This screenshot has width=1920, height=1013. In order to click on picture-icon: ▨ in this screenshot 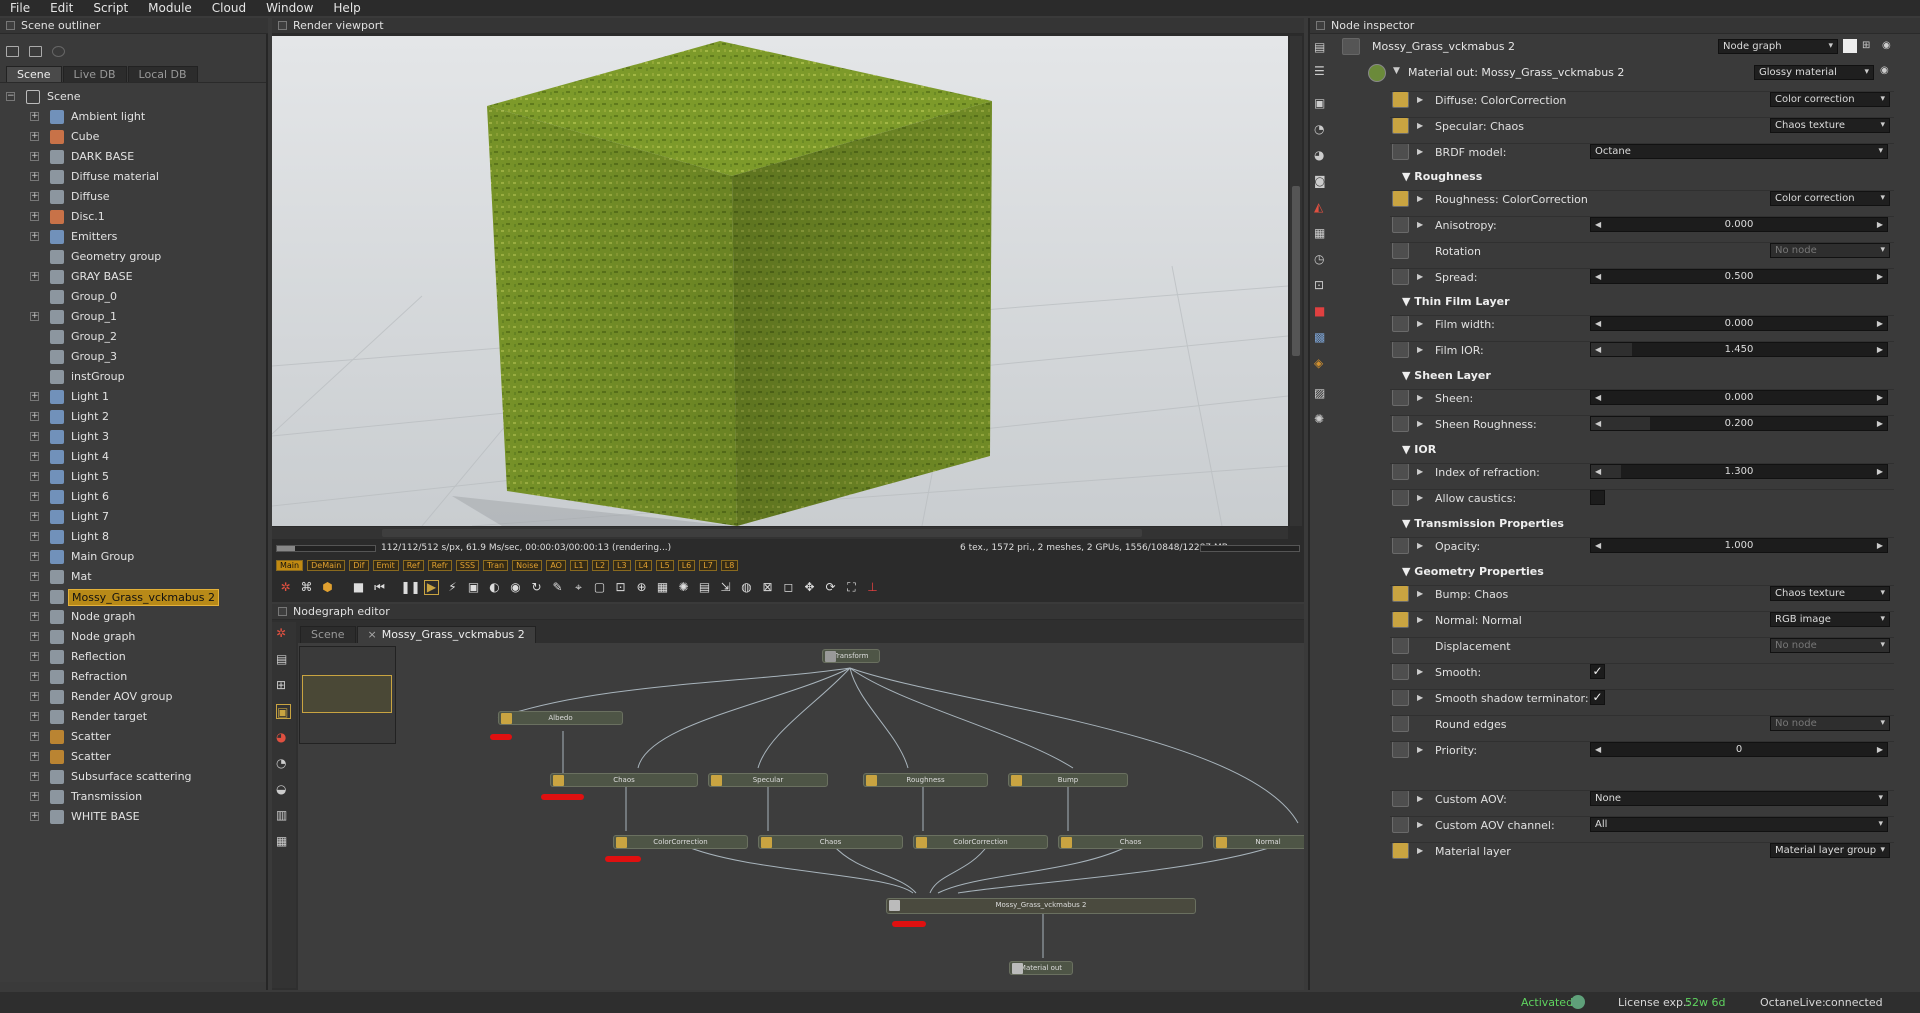, I will do `click(1319, 393)`.